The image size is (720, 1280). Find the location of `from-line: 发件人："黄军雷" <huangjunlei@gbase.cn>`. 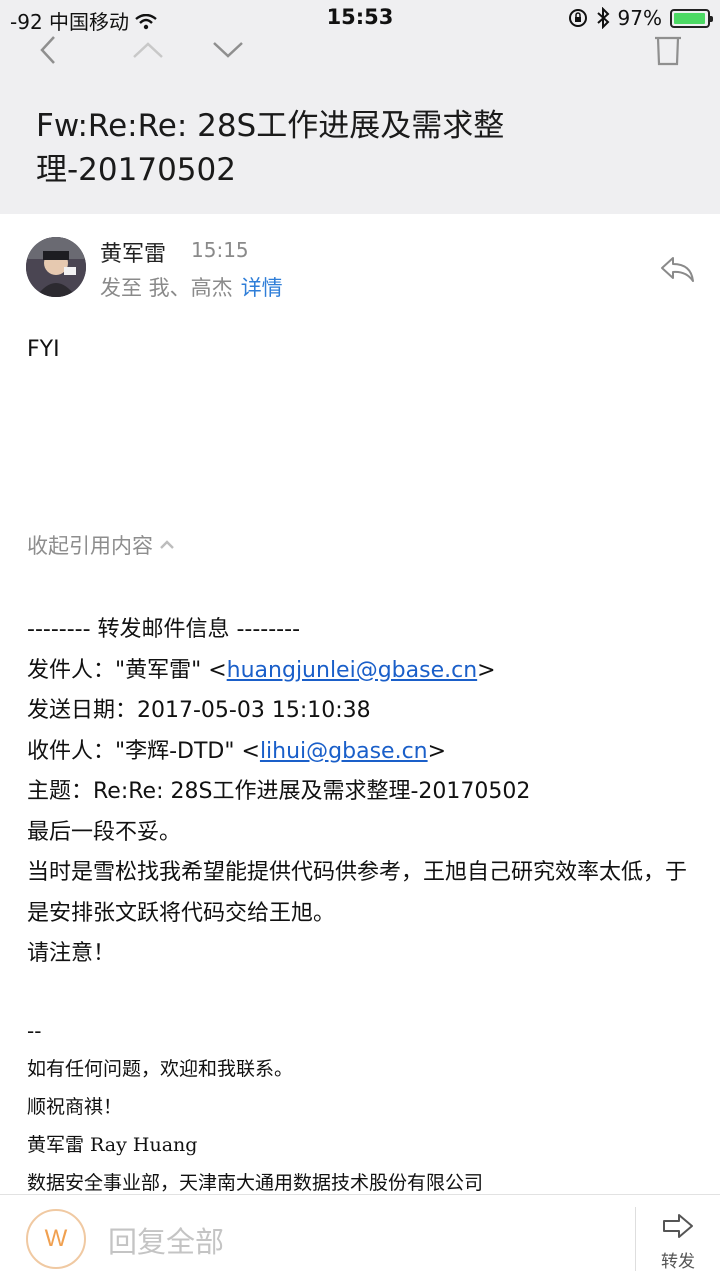

from-line: 发件人："黄军雷" <huangjunlei@gbase.cn> is located at coordinates (367, 671).